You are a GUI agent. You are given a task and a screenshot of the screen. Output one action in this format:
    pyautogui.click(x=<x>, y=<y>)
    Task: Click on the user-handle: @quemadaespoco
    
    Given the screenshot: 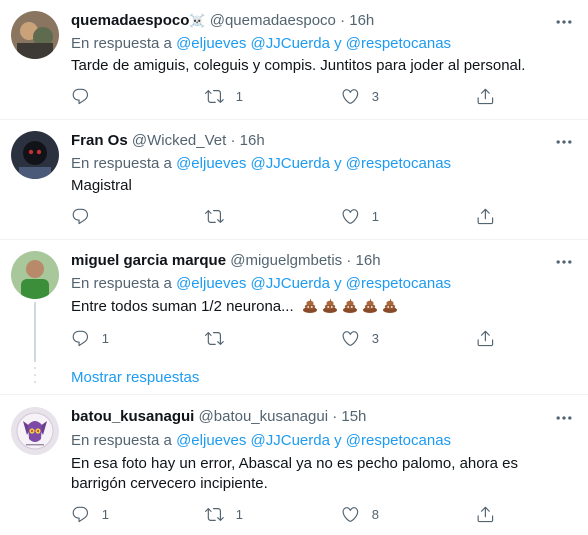 What is the action you would take?
    pyautogui.click(x=273, y=20)
    